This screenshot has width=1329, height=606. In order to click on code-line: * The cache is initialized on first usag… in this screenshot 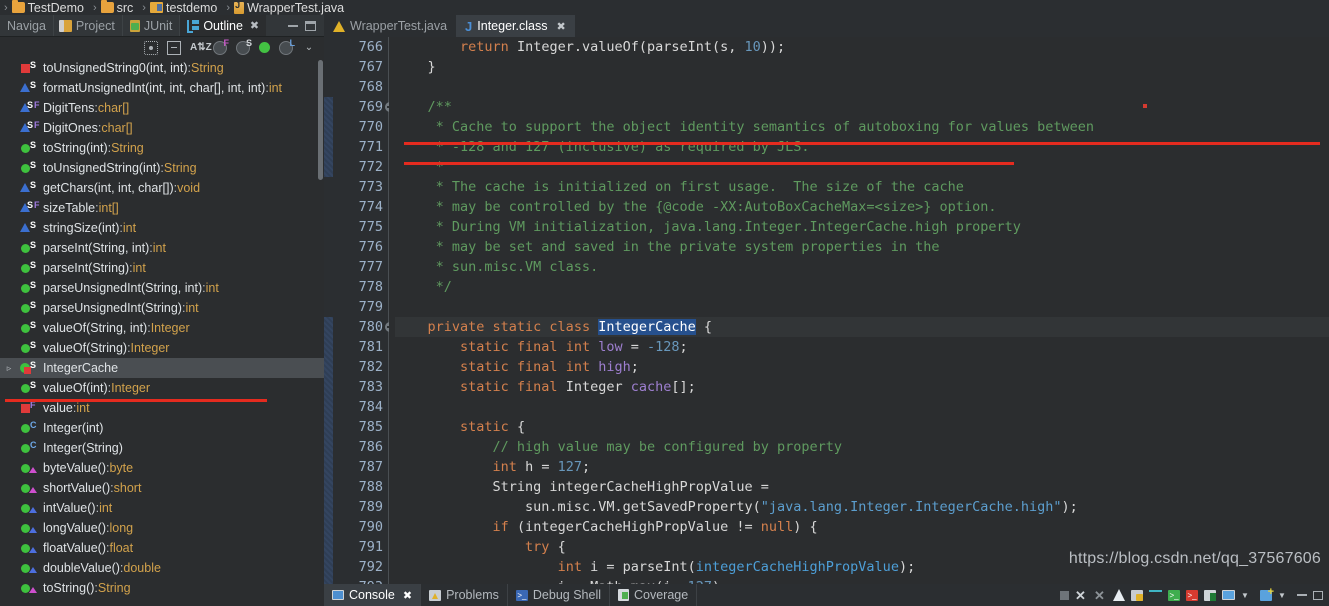, I will do `click(862, 187)`.